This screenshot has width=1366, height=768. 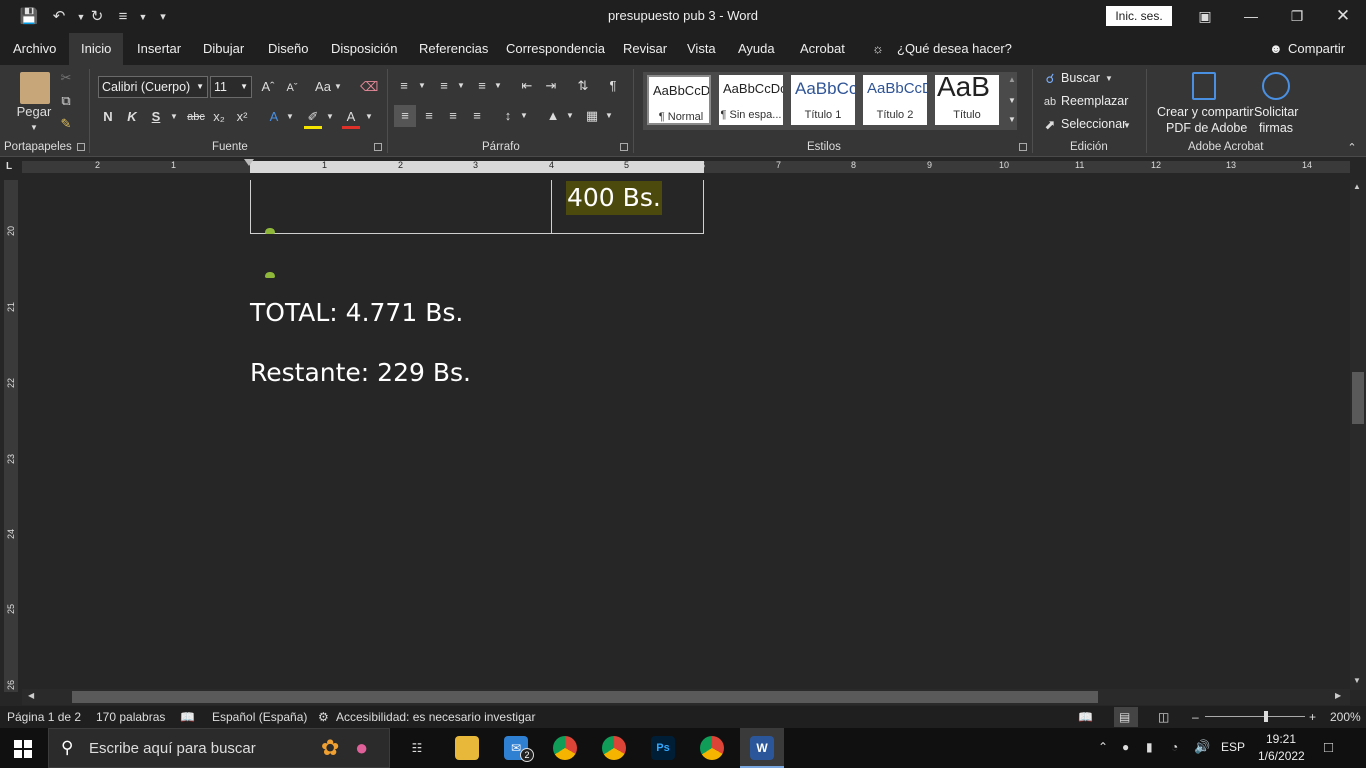 I want to click on tab-referencias: Referencias, so click(x=453, y=49).